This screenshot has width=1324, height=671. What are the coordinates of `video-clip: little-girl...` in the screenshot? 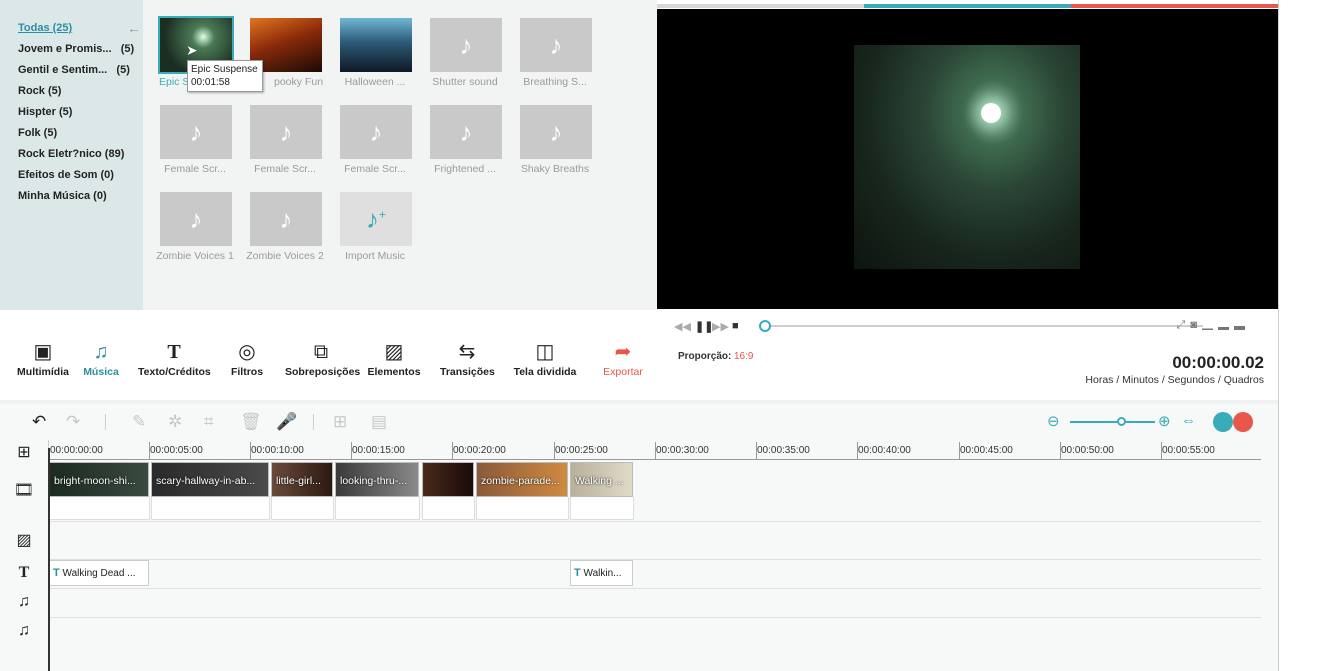 It's located at (302, 479).